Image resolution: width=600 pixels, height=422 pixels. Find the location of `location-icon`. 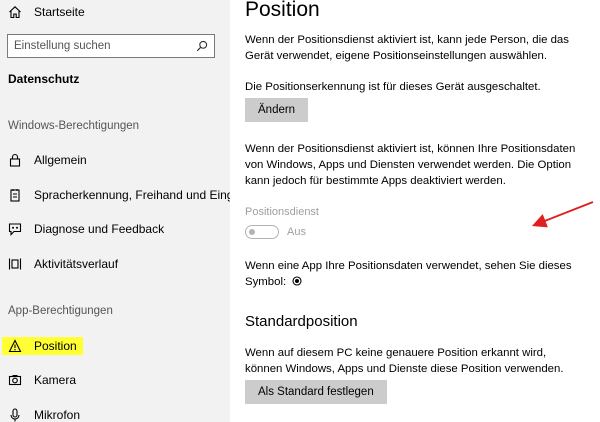

location-icon is located at coordinates (15, 346).